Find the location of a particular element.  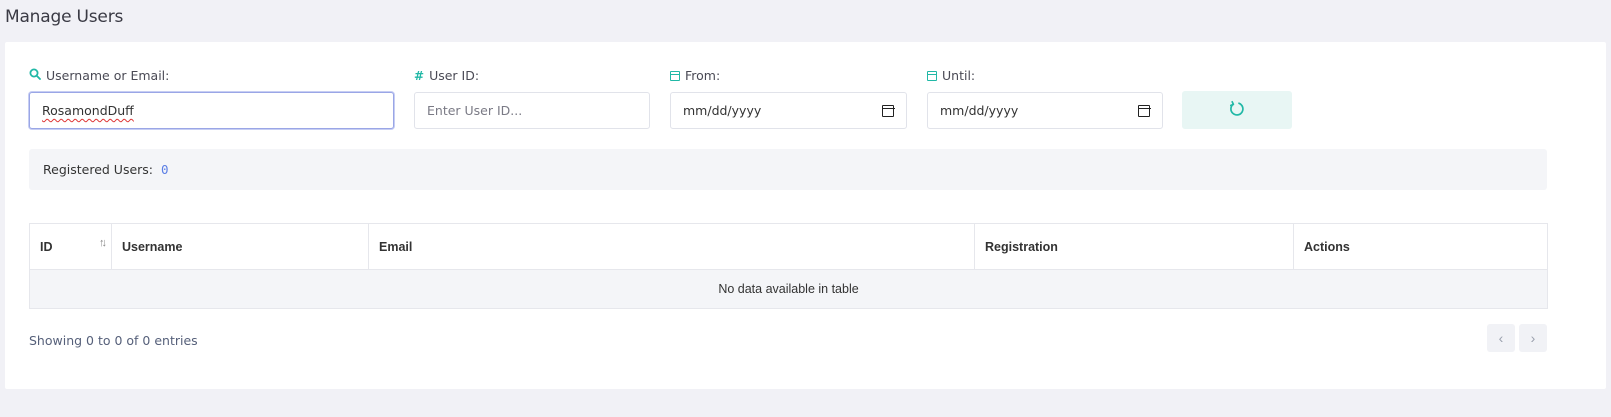

search-icon is located at coordinates (35, 75).